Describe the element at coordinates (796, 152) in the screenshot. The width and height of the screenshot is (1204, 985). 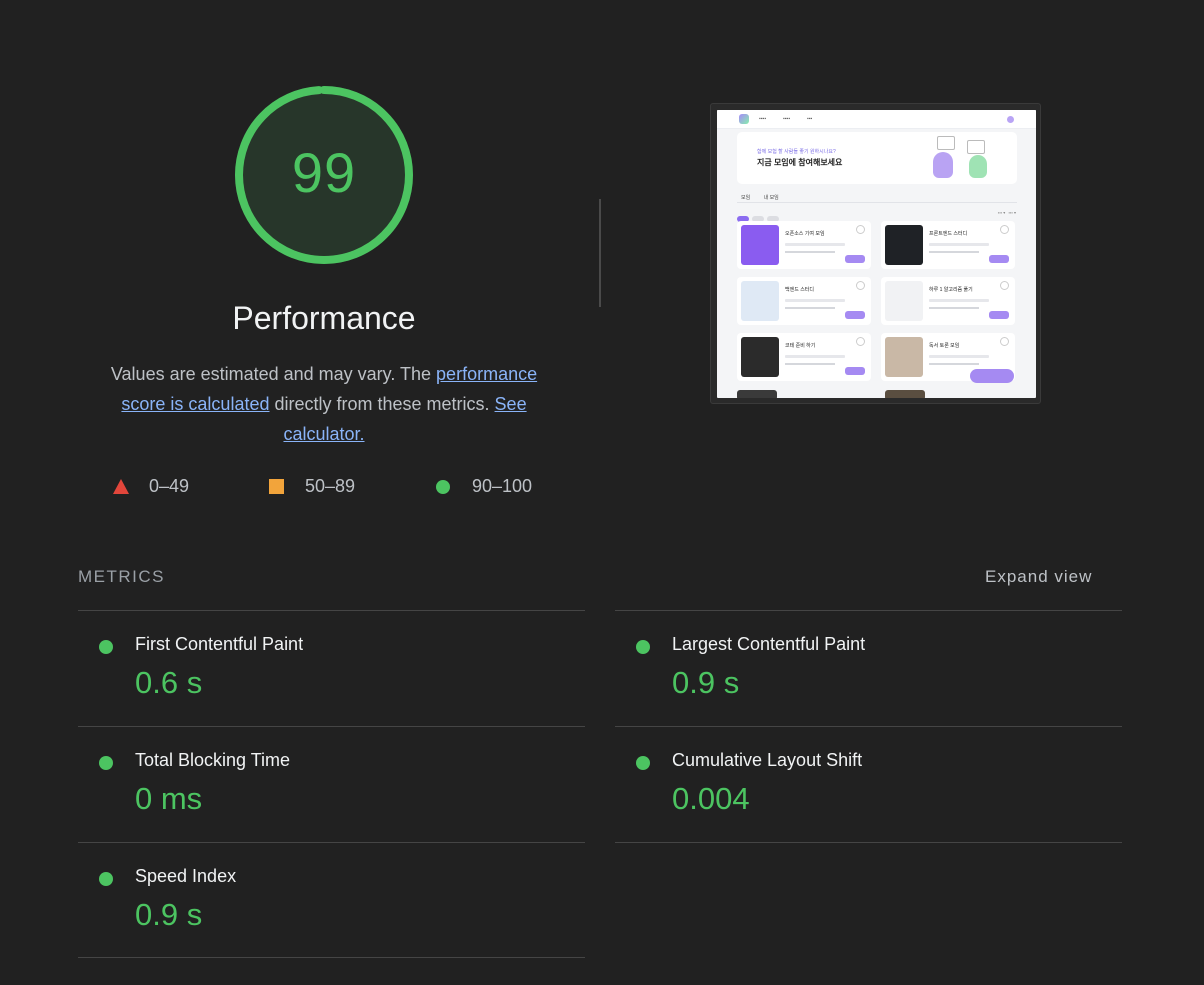
I see `thumb-banner-sub: 함께 모험 할 사람들 좋기 원하시나요?` at that location.